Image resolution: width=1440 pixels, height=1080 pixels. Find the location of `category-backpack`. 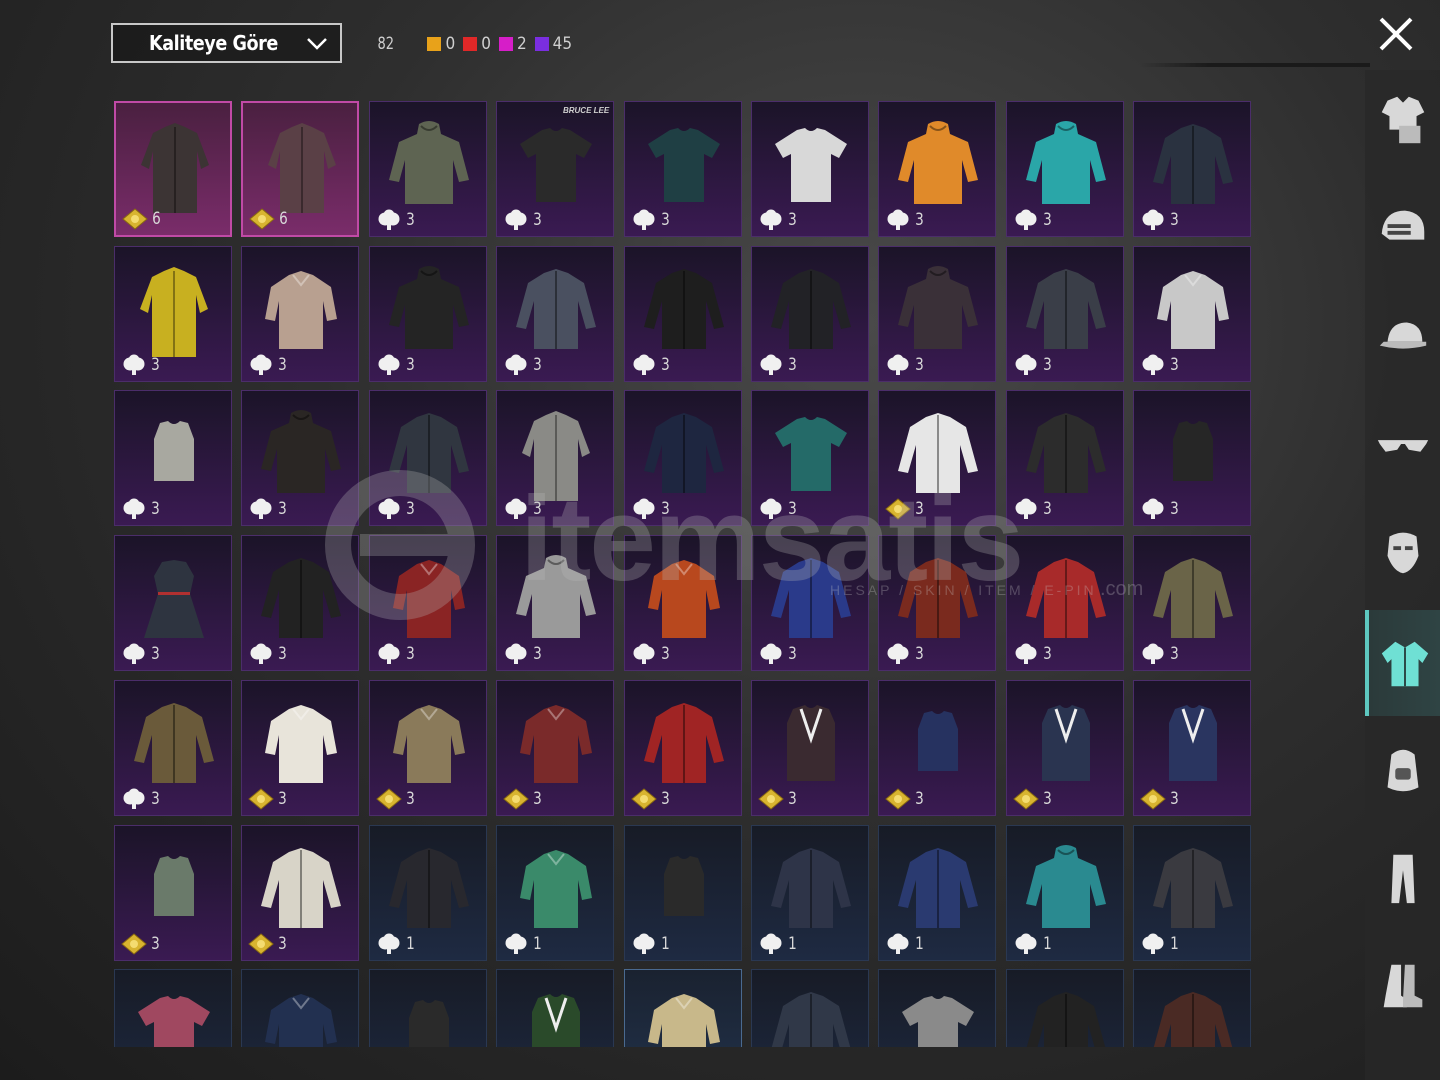

category-backpack is located at coordinates (1402, 770).